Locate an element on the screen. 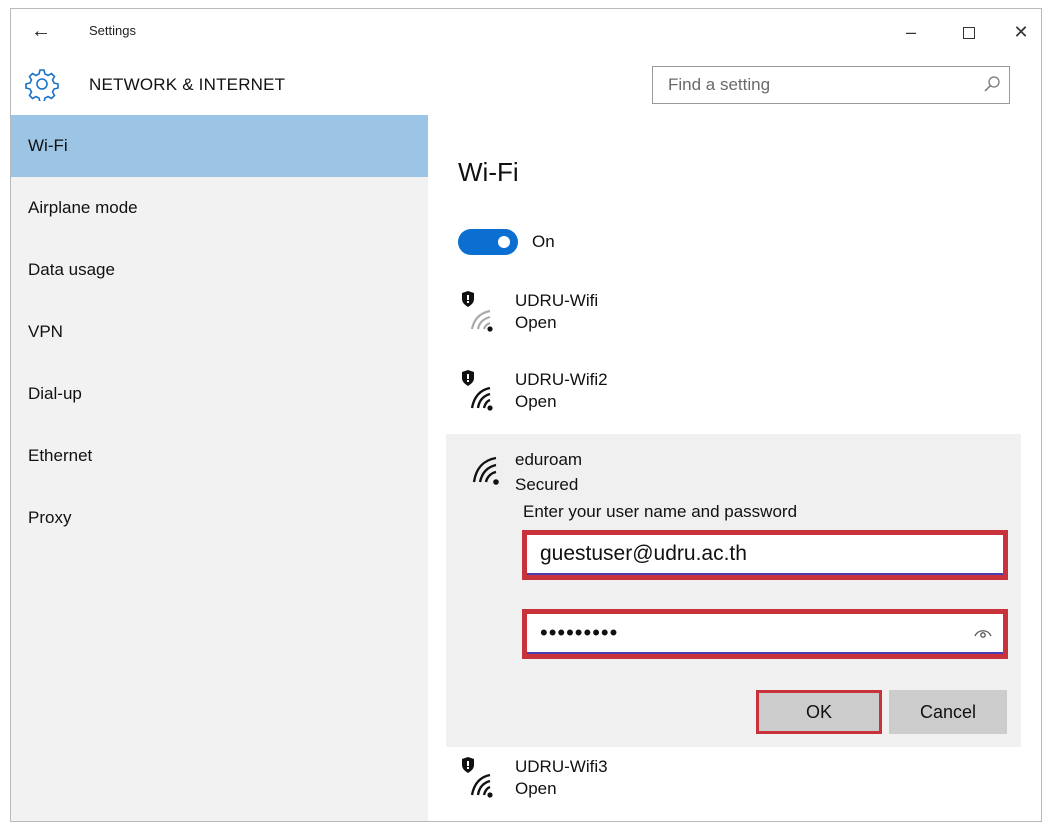 This screenshot has width=1051, height=826. credentials-prompt: Enter your user name and password is located at coordinates (660, 511).